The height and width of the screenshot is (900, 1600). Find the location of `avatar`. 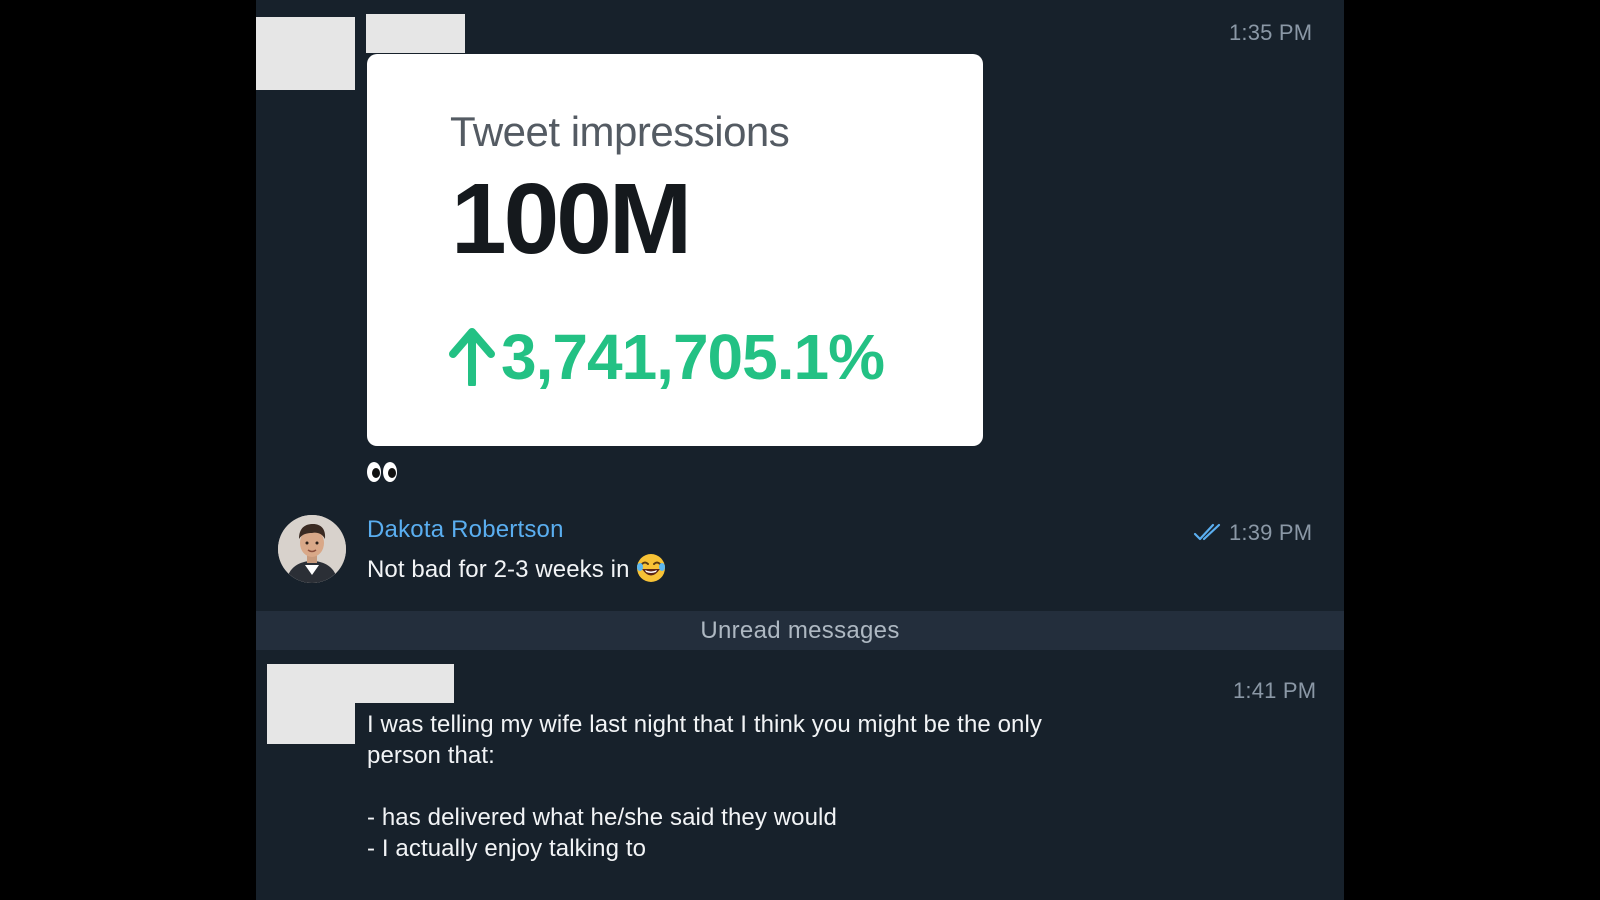

avatar is located at coordinates (312, 549).